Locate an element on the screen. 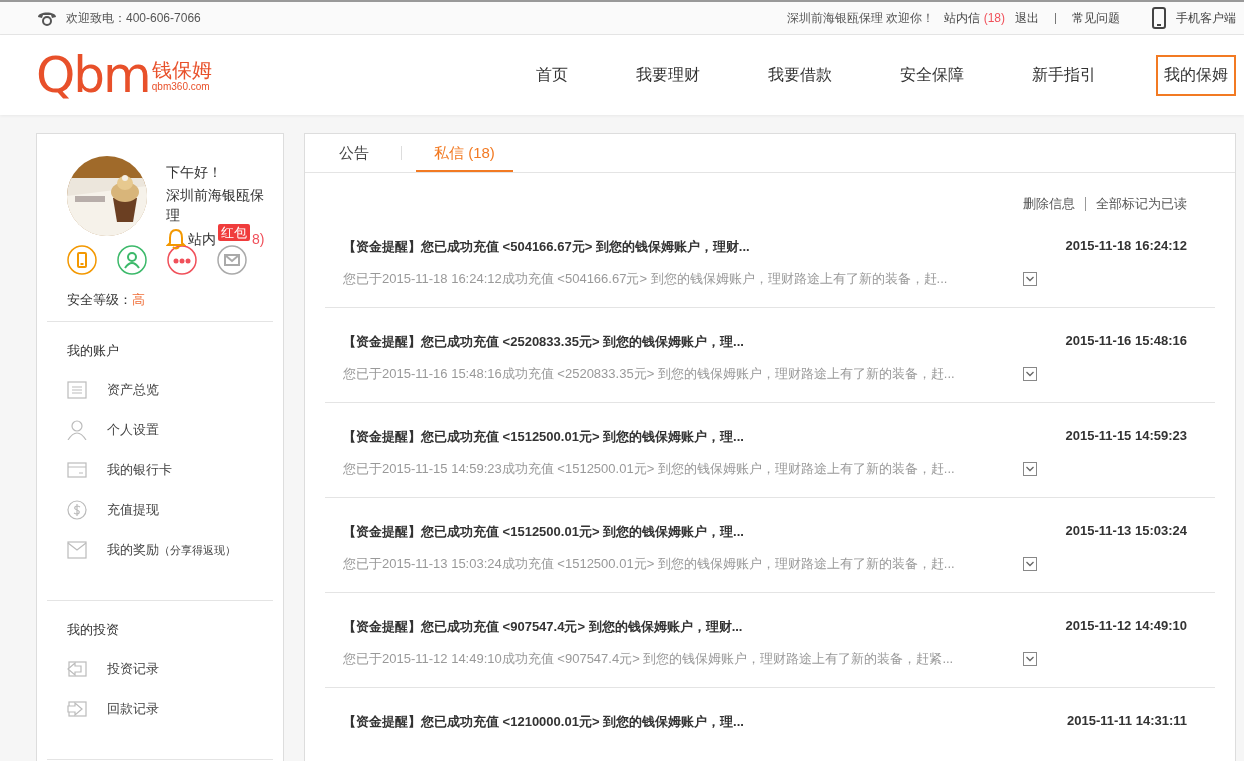 This screenshot has width=1244, height=761. menu-link: 投资记录 is located at coordinates (133, 669).